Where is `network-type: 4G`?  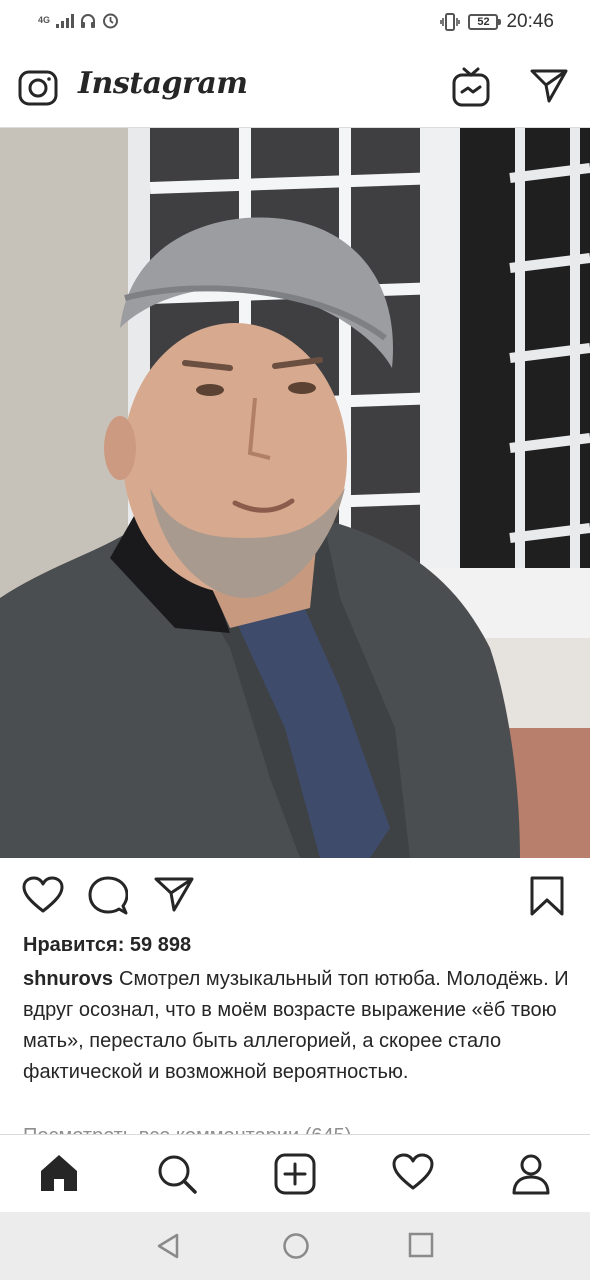 network-type: 4G is located at coordinates (44, 20).